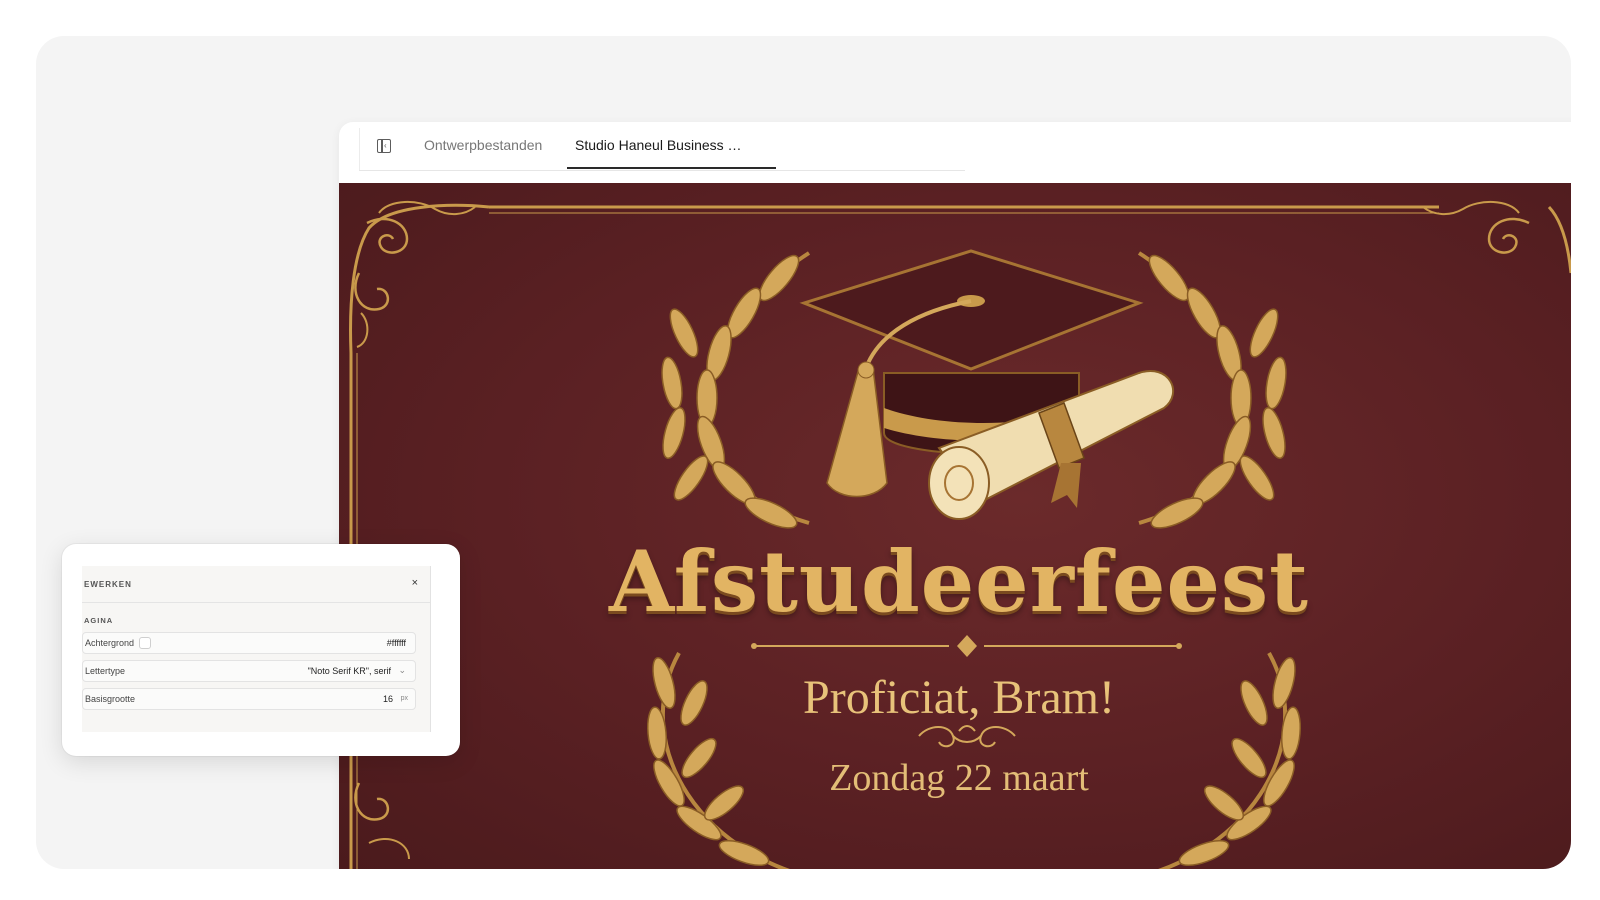 This screenshot has width=1600, height=900. I want to click on base-size-label: Basisgrootte, so click(110, 699).